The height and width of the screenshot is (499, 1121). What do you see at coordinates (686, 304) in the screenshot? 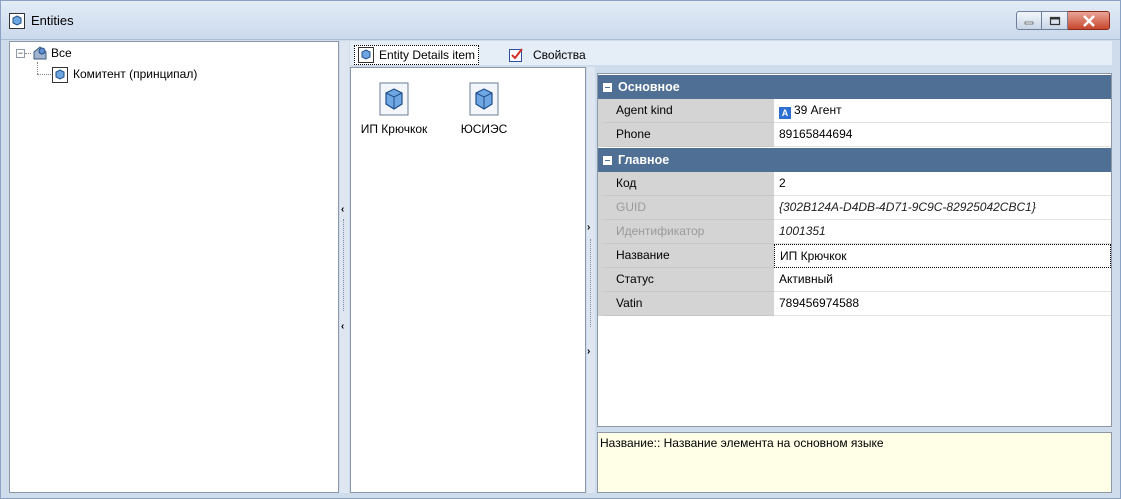
I see `property-name: Vatin` at bounding box center [686, 304].